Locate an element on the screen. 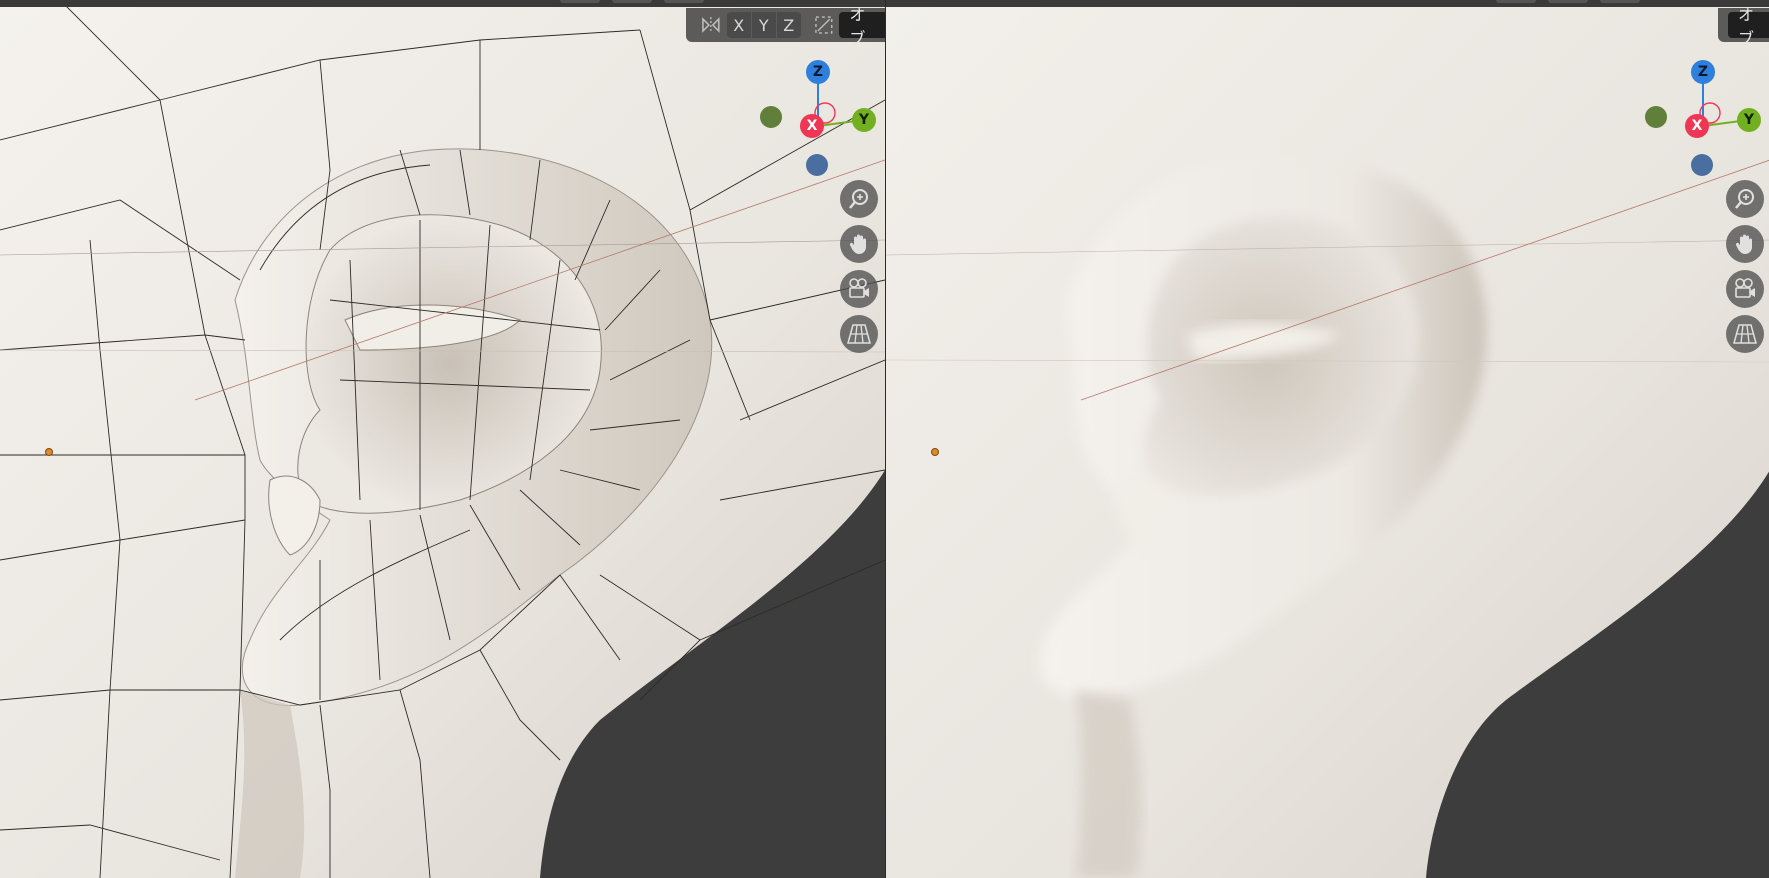 This screenshot has height=878, width=1769. ear-shadow is located at coordinates (1109, 784).